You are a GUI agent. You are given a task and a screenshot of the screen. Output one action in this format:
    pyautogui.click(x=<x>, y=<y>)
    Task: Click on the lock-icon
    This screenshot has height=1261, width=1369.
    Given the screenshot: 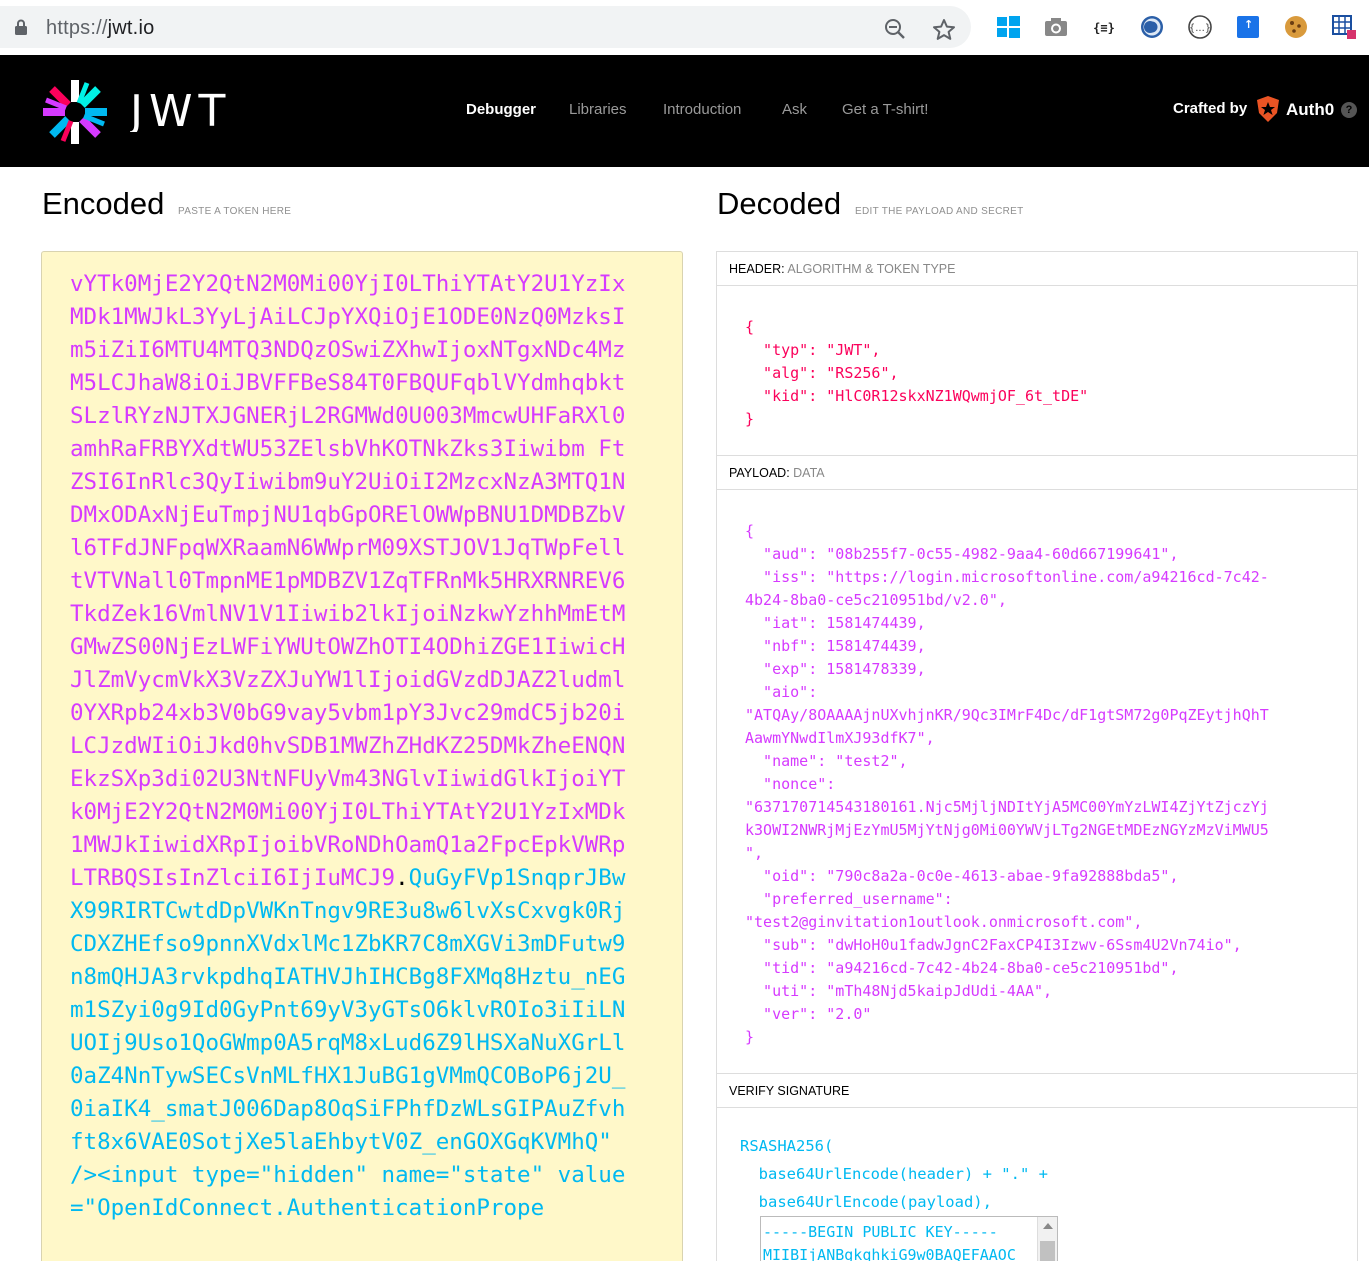 What is the action you would take?
    pyautogui.click(x=21, y=27)
    